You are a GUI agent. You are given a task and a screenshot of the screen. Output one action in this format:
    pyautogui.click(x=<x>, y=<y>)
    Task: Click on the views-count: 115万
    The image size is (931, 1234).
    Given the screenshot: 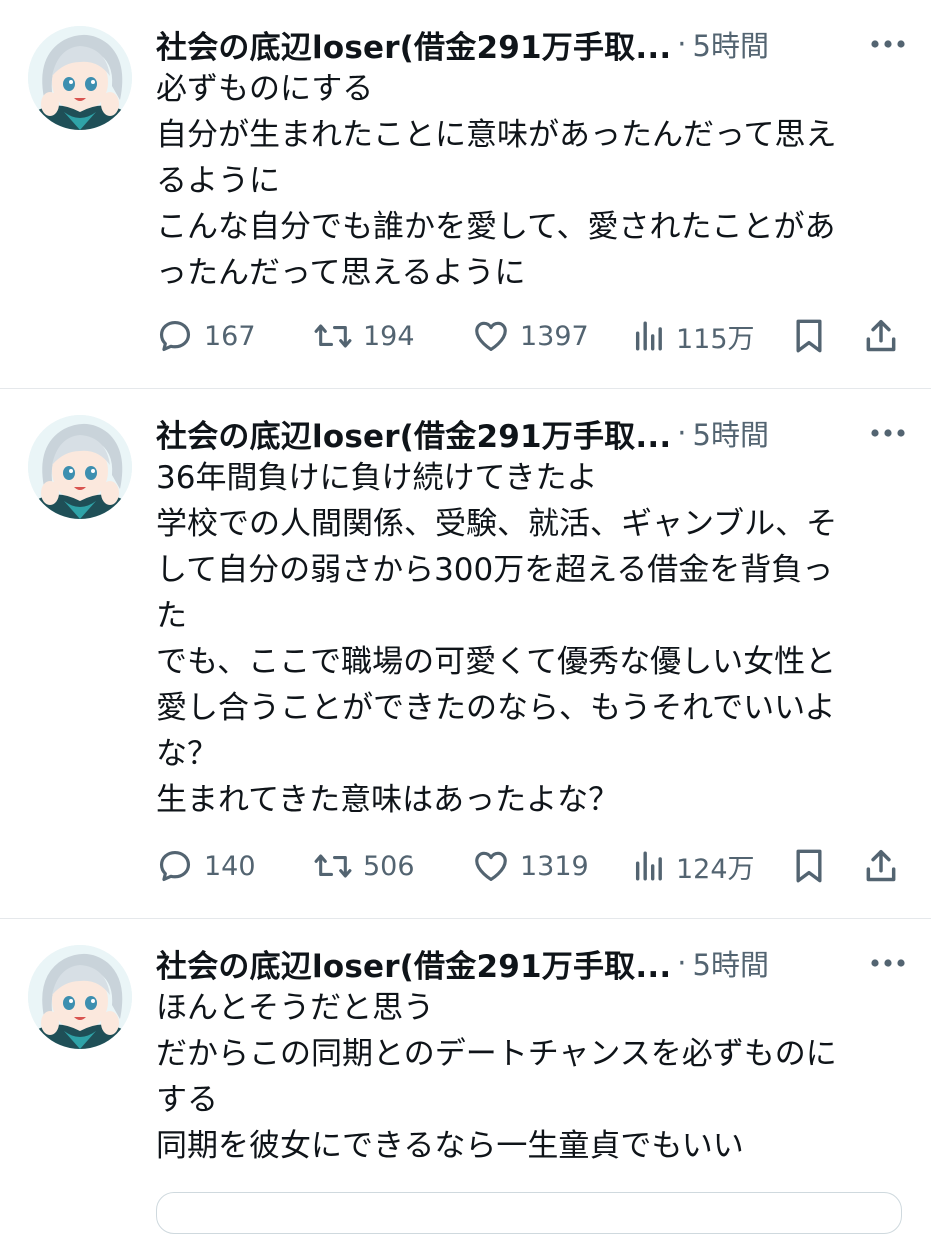 What is the action you would take?
    pyautogui.click(x=715, y=339)
    